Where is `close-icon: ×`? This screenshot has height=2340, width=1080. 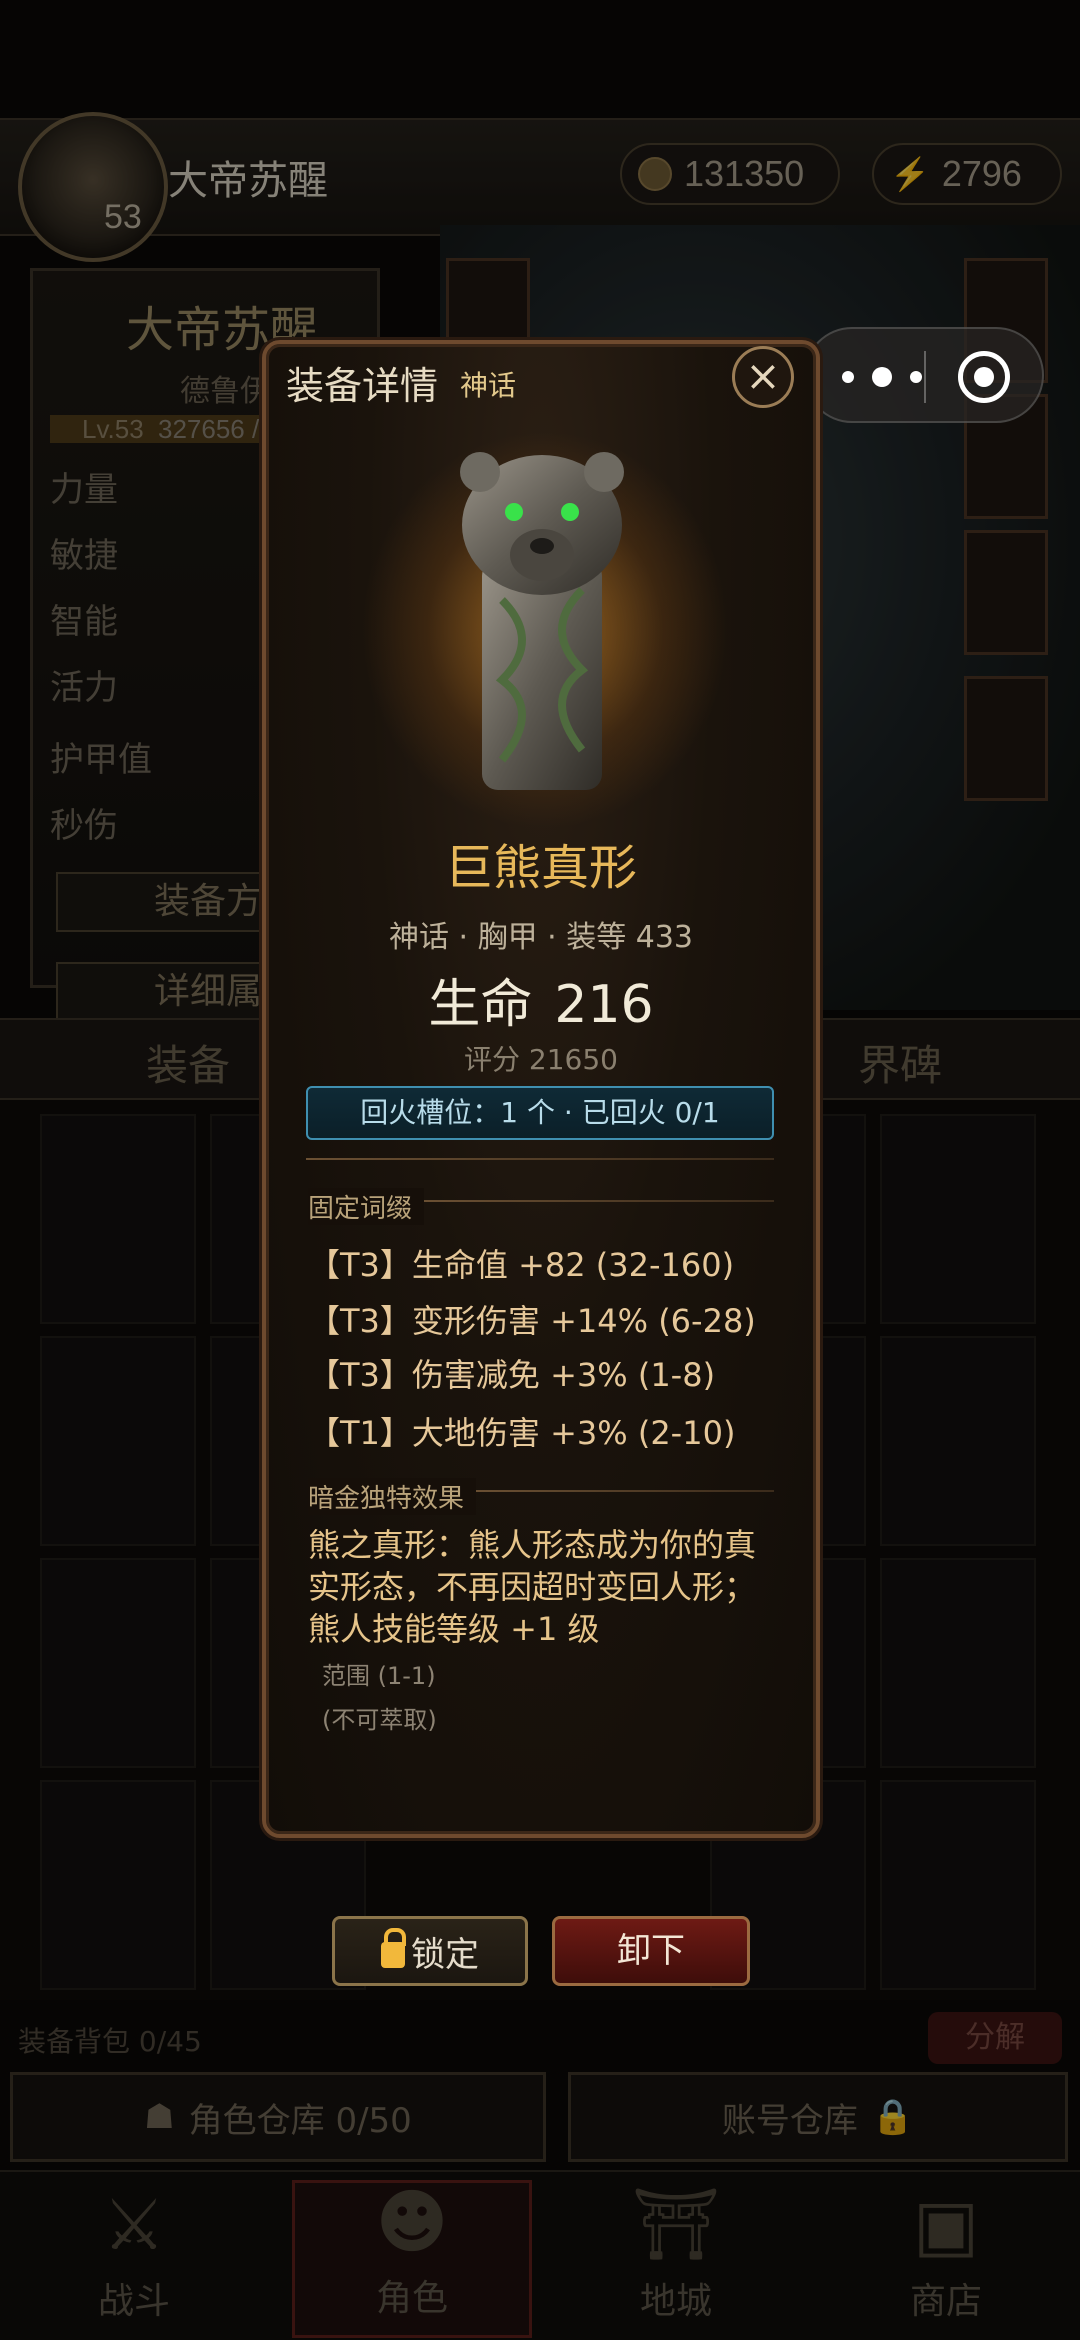
close-icon: × is located at coordinates (763, 375).